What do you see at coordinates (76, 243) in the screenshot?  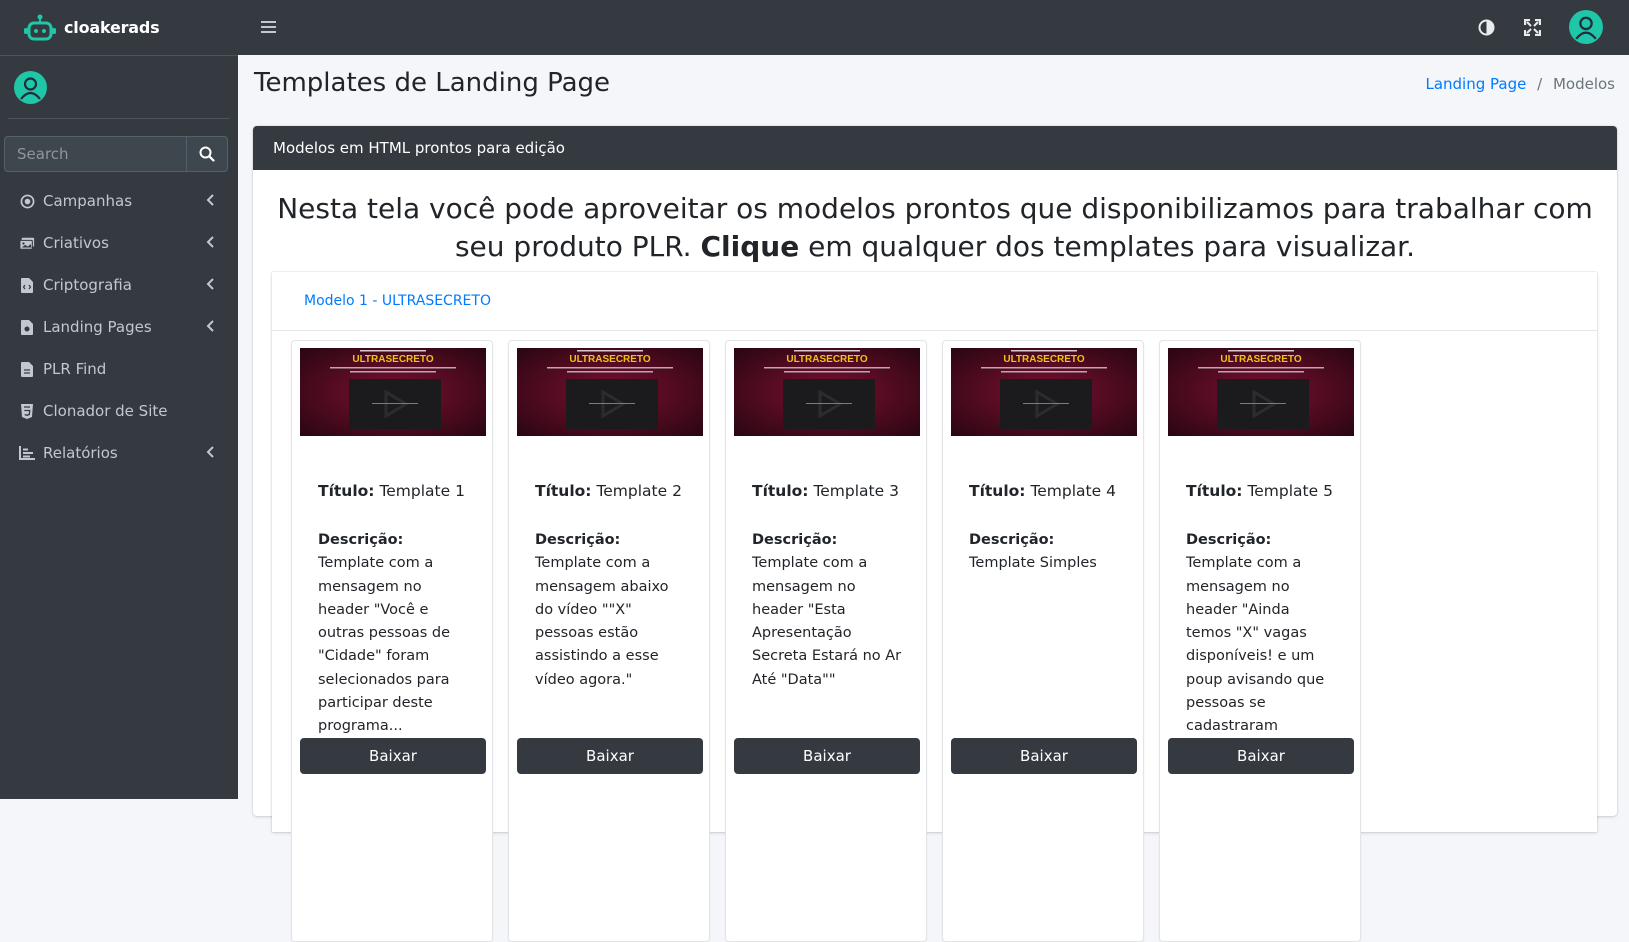 I see `sidebar-item-label: Criativos` at bounding box center [76, 243].